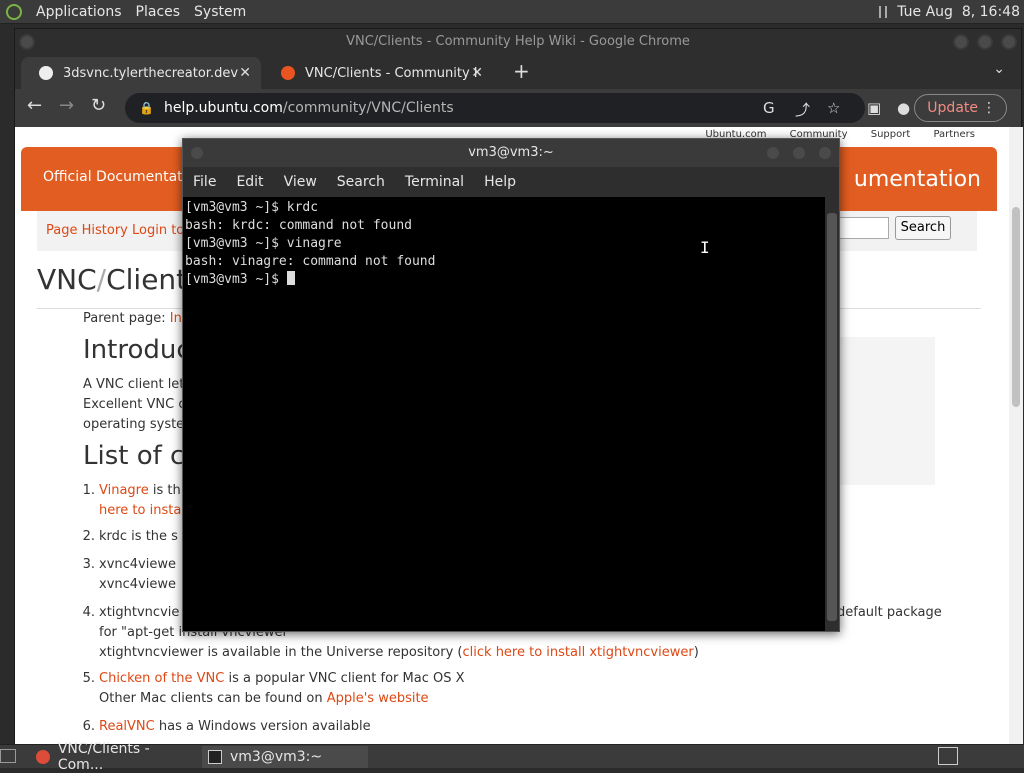  I want to click on official-docs-link: Official Documentation, so click(123, 177).